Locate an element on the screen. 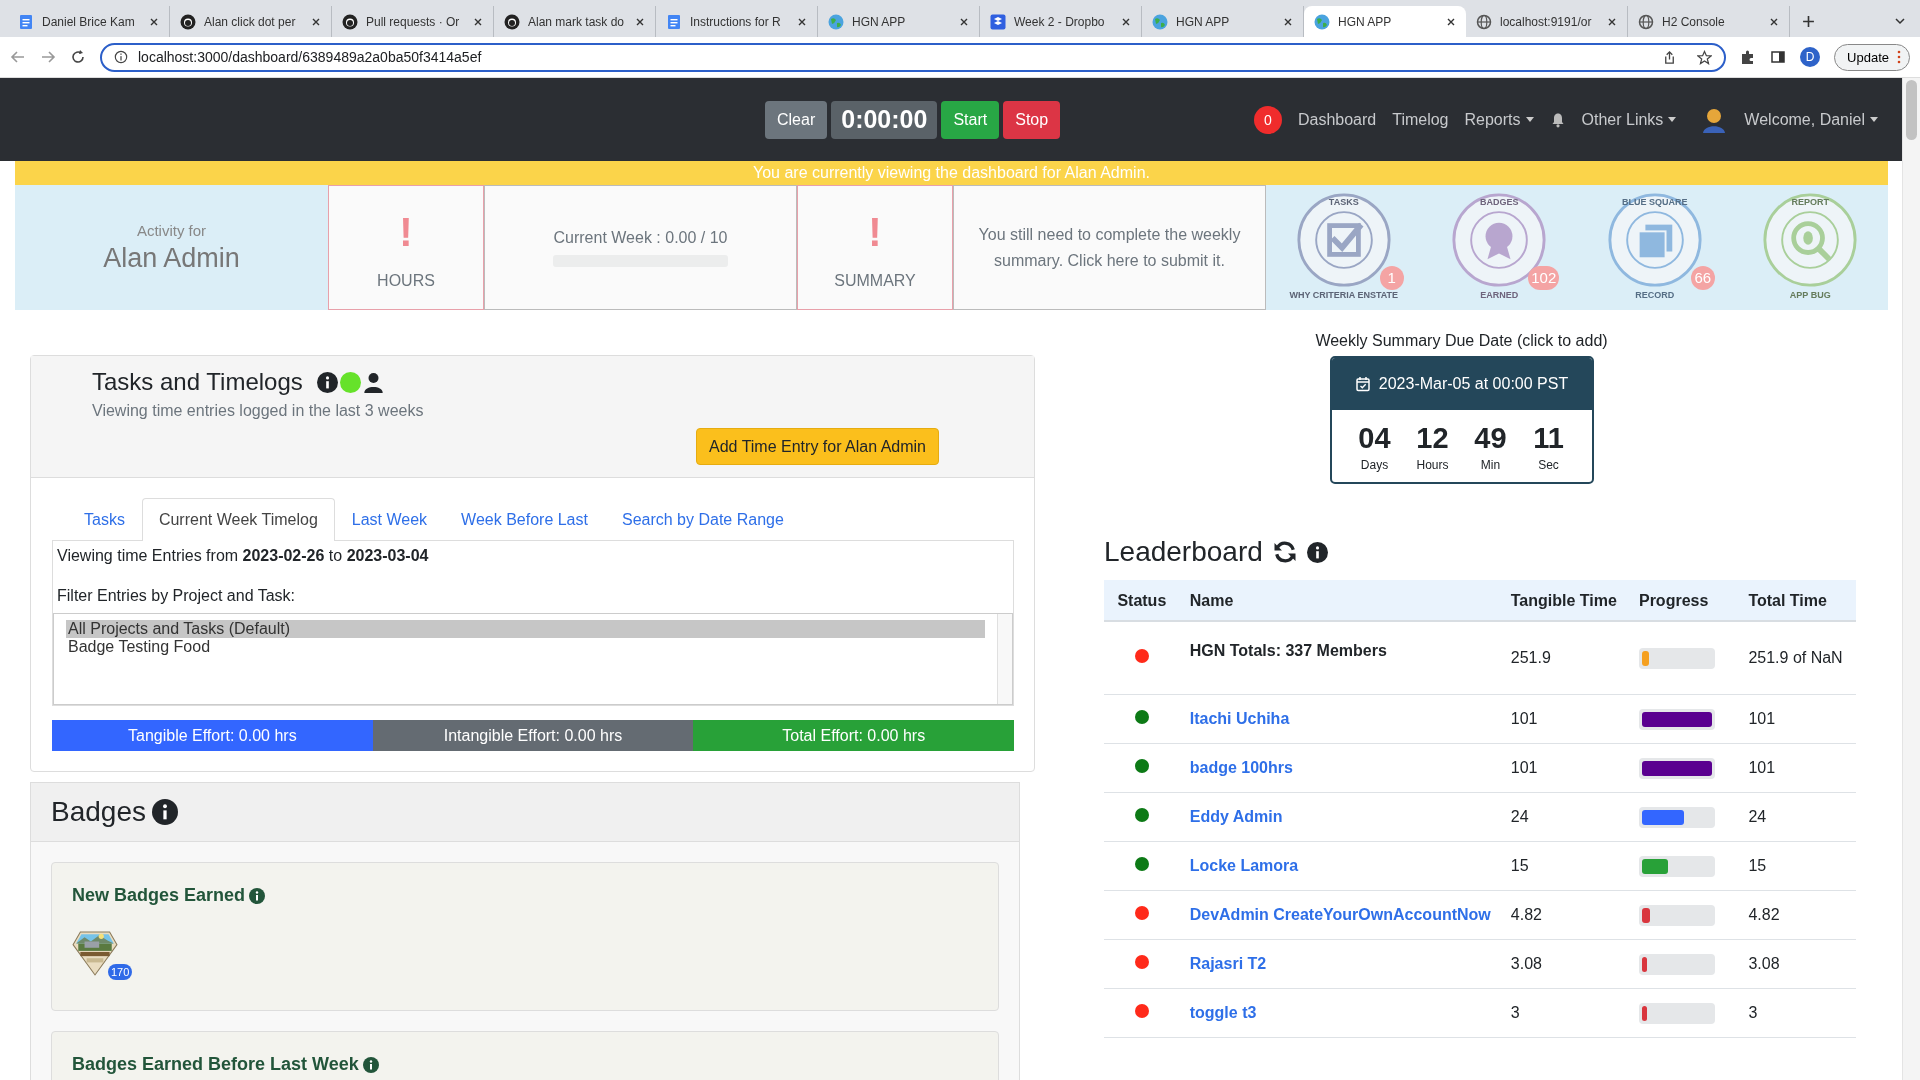 The width and height of the screenshot is (1920, 1080). member-link: Eddy Admin is located at coordinates (1236, 816).